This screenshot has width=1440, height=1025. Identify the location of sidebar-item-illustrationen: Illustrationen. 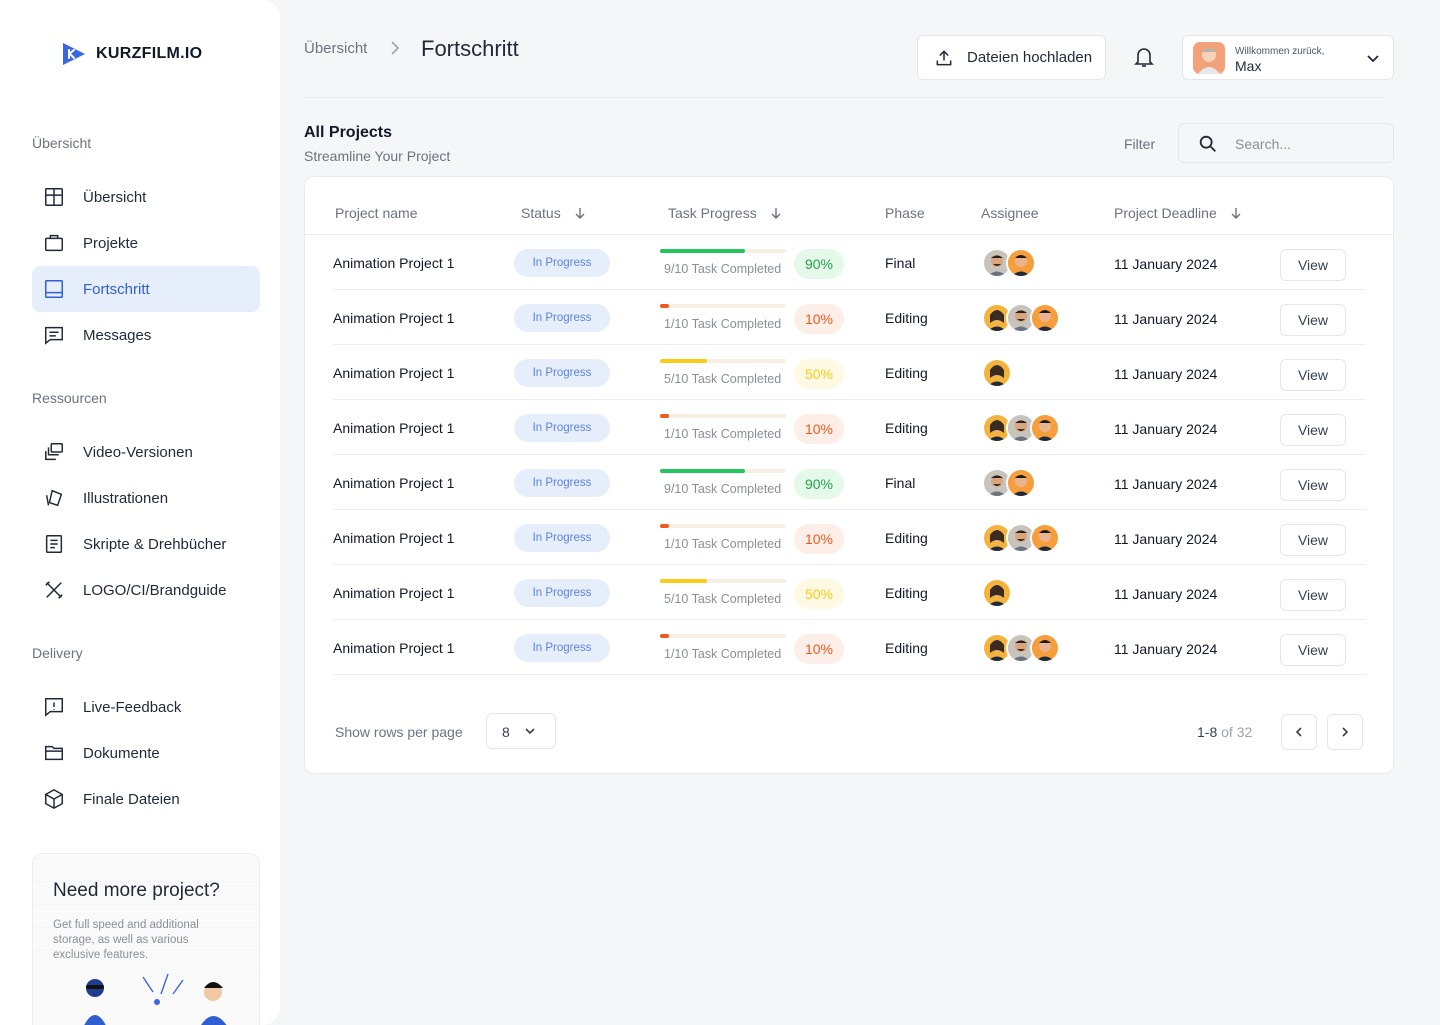
(146, 498).